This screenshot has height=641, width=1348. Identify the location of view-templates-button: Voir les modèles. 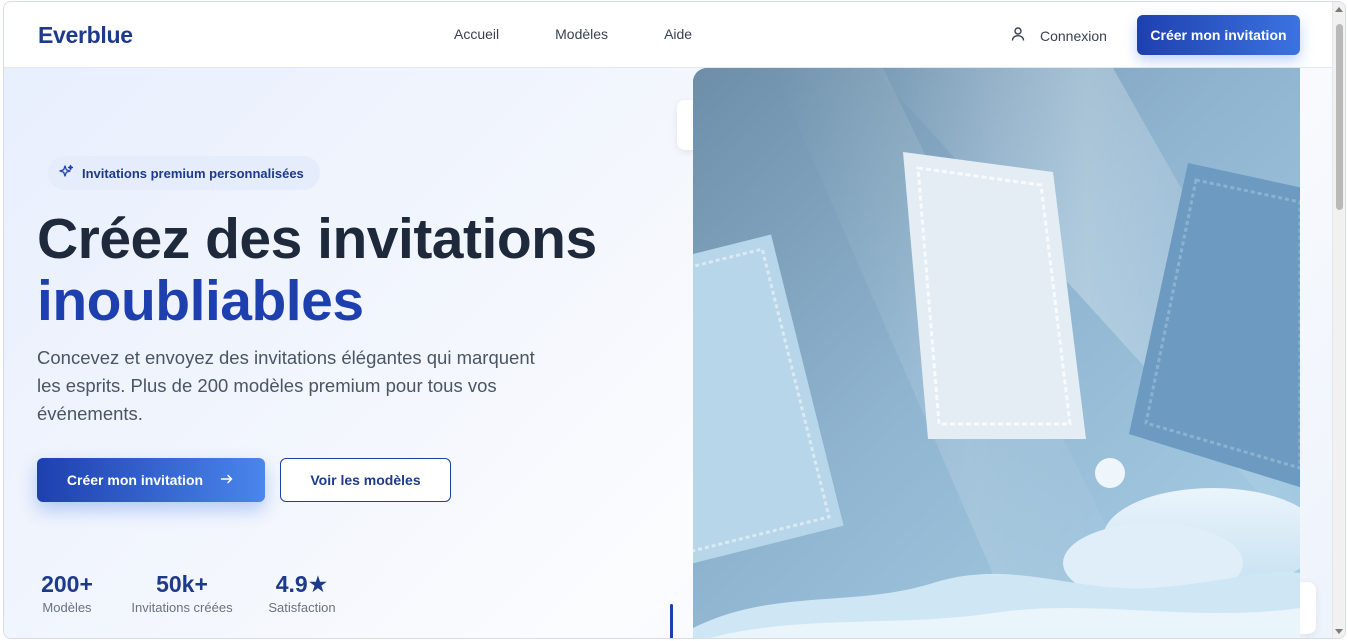
(365, 480).